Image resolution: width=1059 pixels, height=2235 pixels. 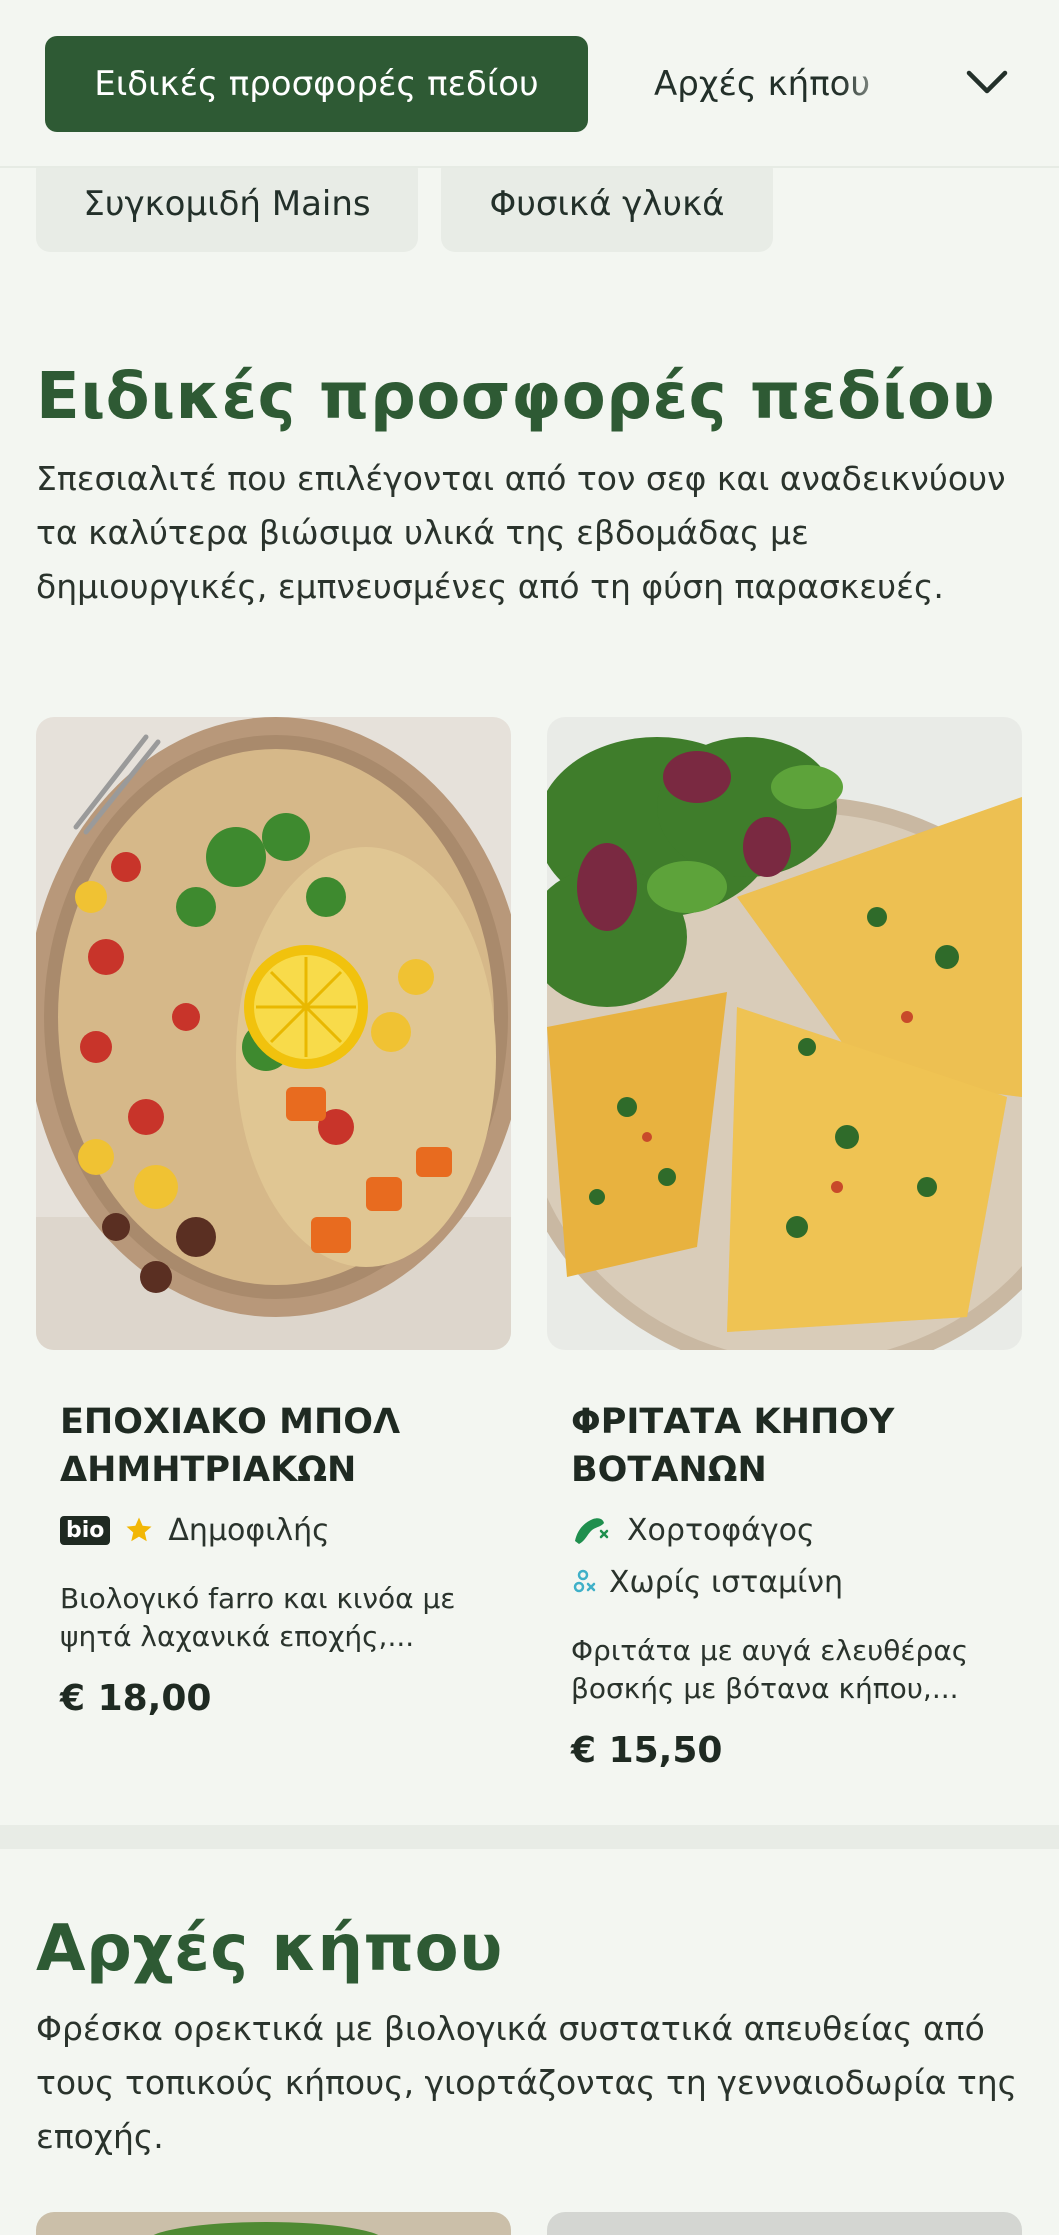 I want to click on vegetarian-icon, so click(x=592, y=1530).